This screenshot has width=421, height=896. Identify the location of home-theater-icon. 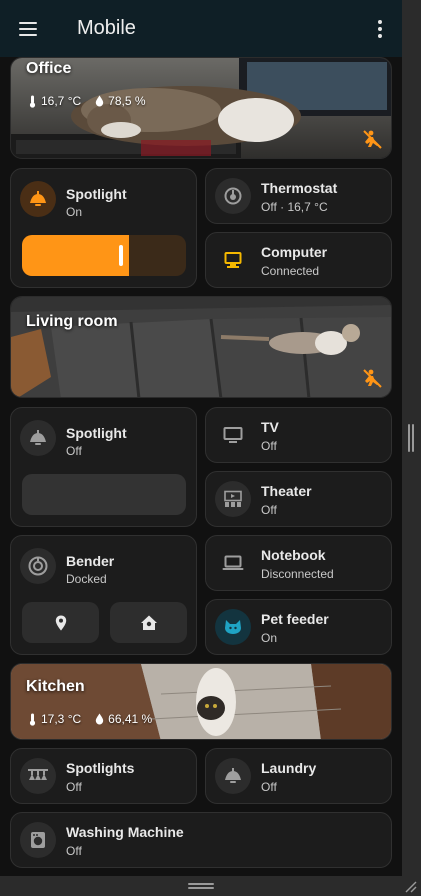
(233, 499).